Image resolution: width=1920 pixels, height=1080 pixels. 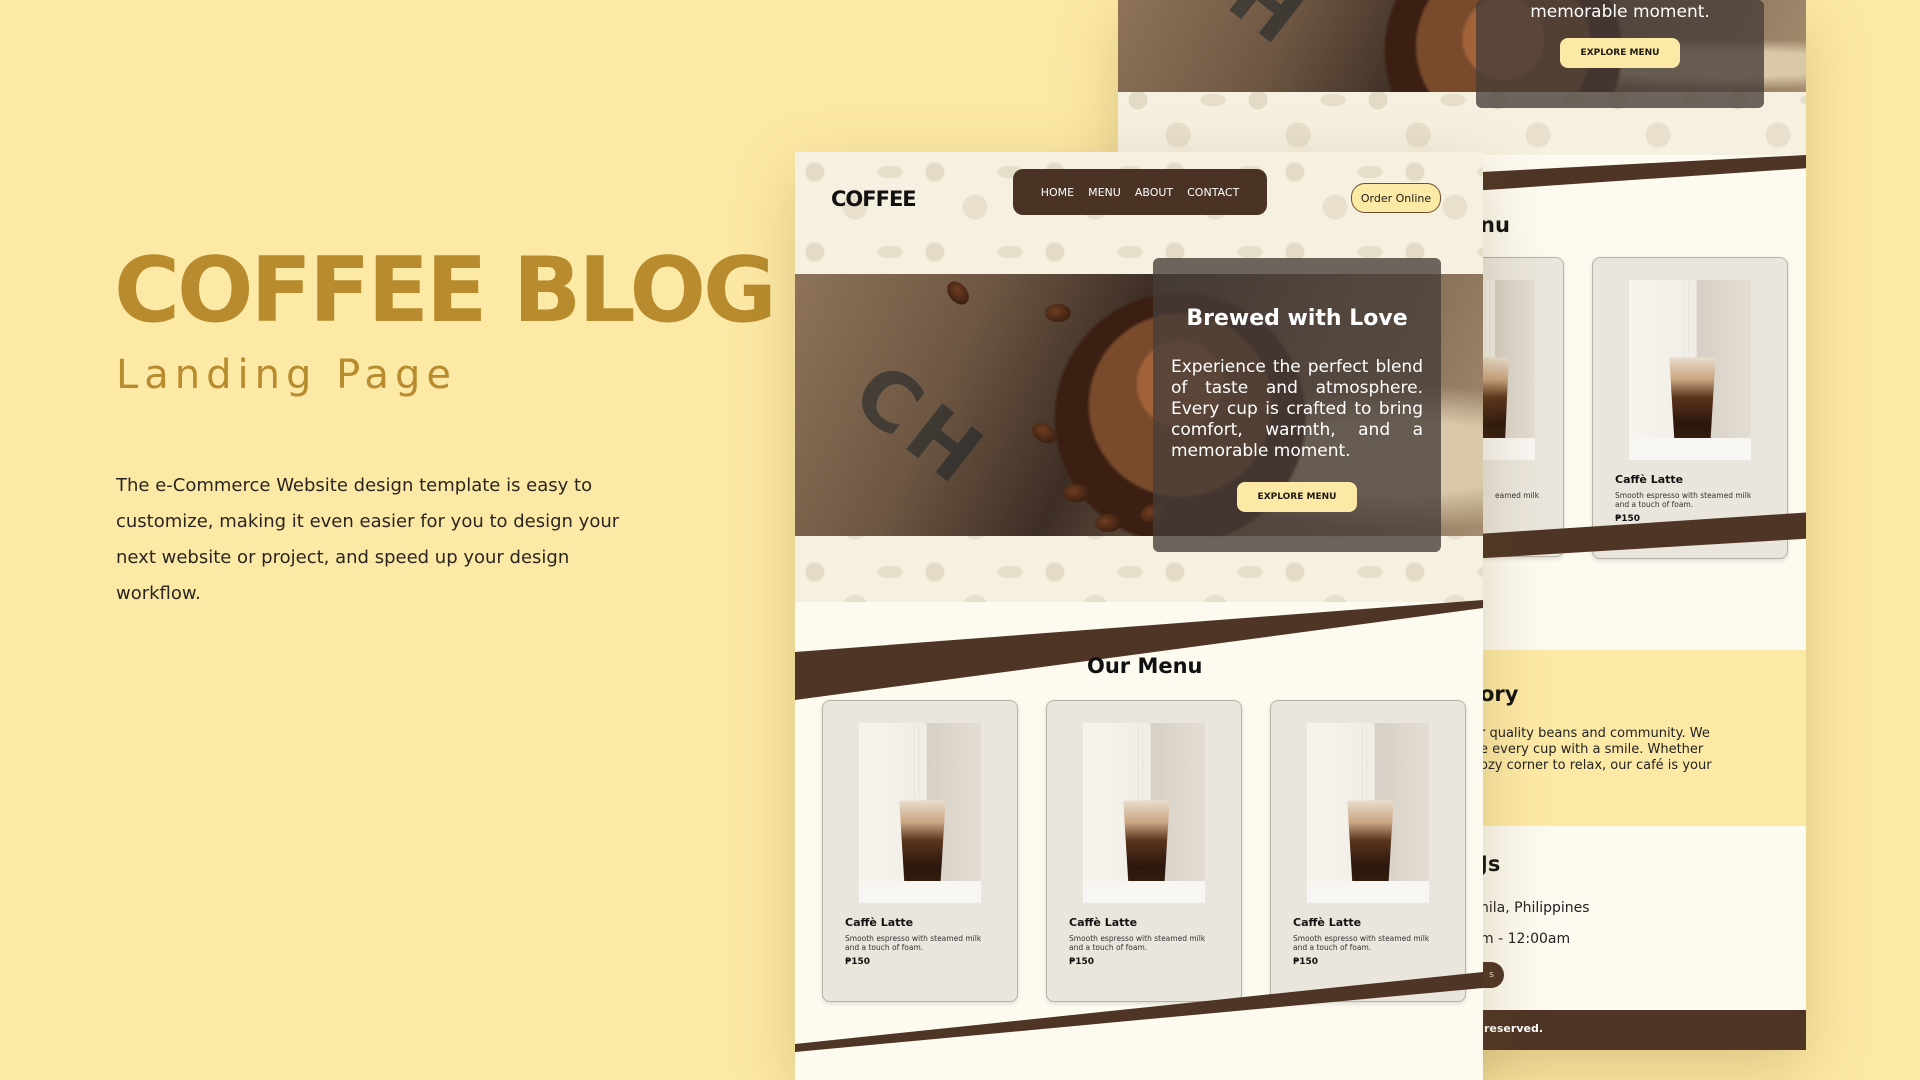 I want to click on back-contact-address: nila, Philippines, so click(x=1535, y=908).